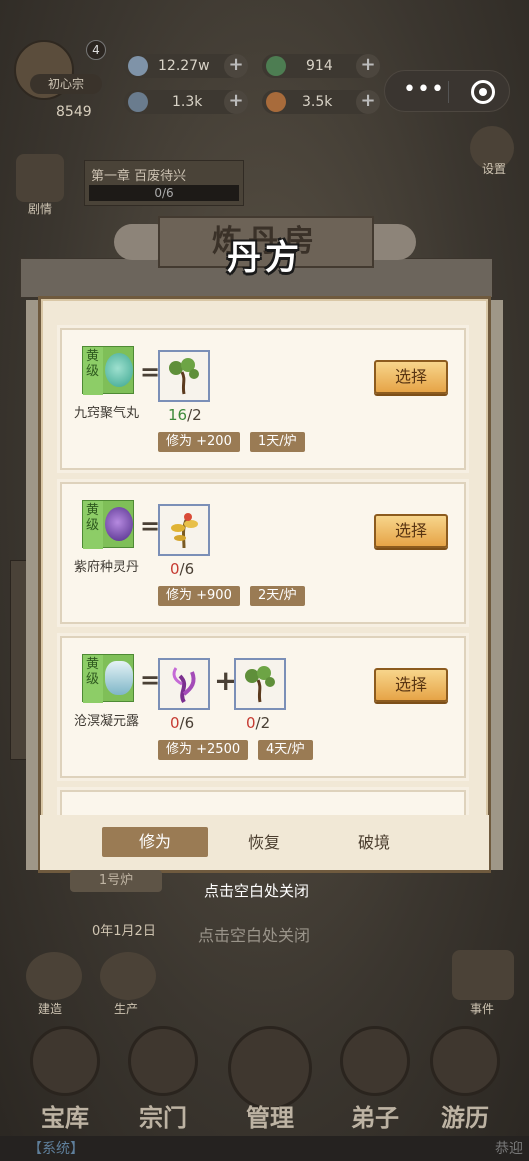 The width and height of the screenshot is (529, 1161). I want to click on pill-resource: 3.5k +, so click(321, 102).